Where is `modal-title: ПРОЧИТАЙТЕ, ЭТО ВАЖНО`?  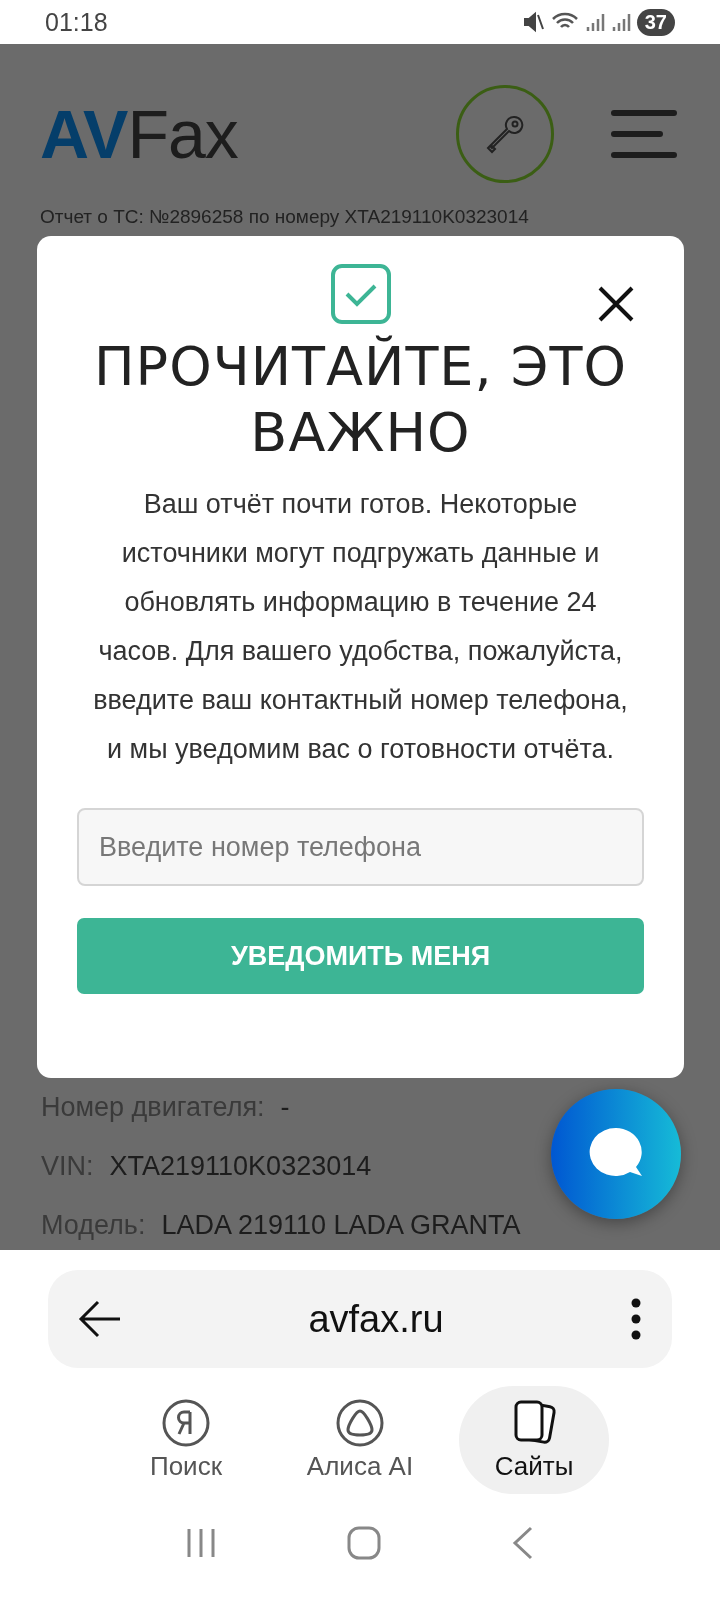
modal-title: ПРОЧИТАЙТЕ, ЭТО ВАЖНО is located at coordinates (360, 400).